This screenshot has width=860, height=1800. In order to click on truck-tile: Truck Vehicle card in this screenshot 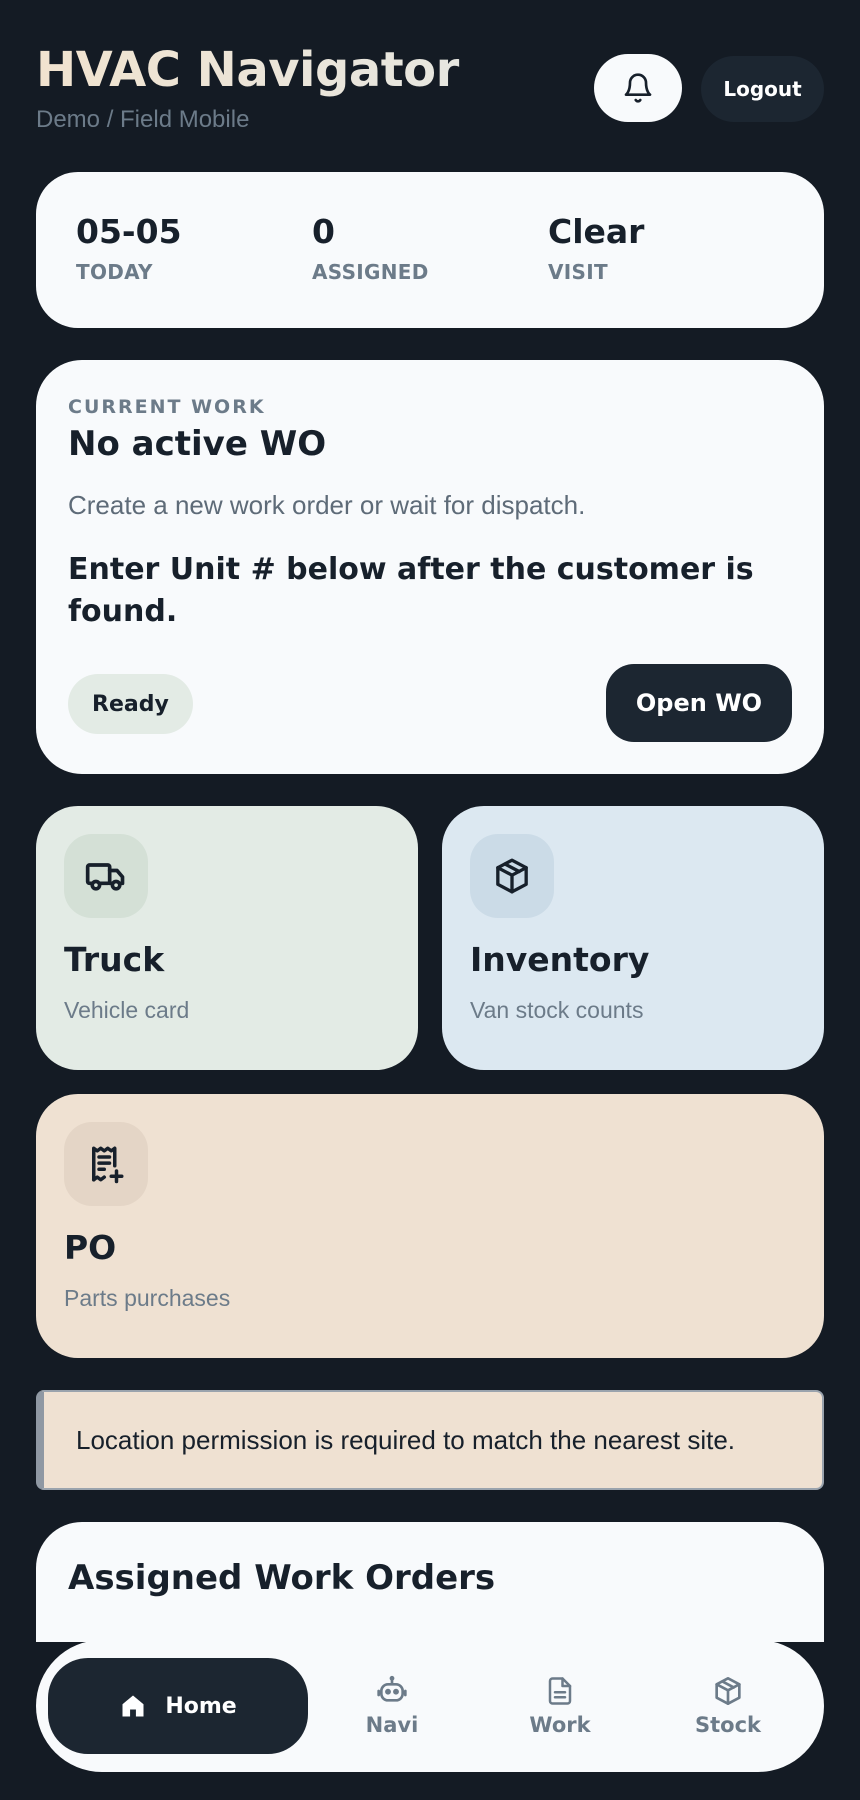, I will do `click(227, 938)`.